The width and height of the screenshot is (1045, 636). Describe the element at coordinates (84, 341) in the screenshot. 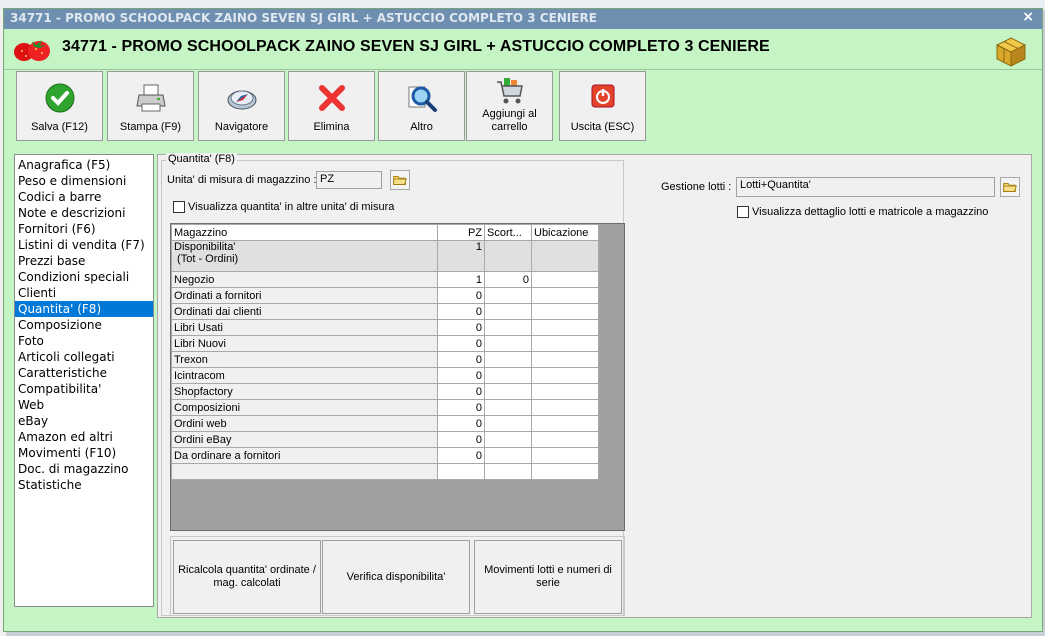

I see `nav-item-foto: Foto` at that location.